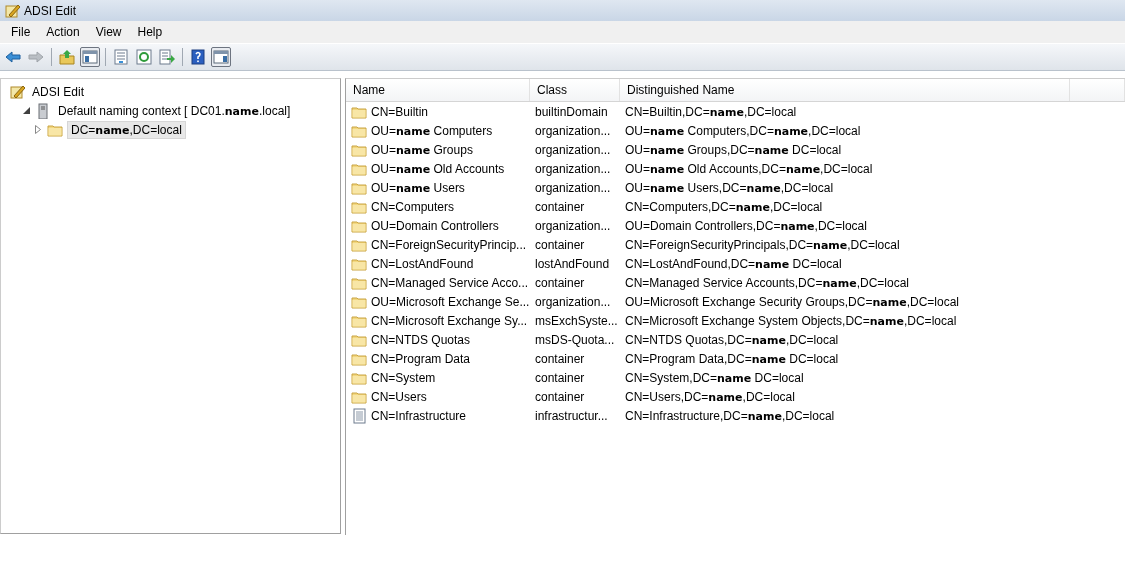 This screenshot has height=584, width=1125. Describe the element at coordinates (711, 111) in the screenshot. I see `table-cell-text: CN=Builtin,DC=name,DC=local` at that location.